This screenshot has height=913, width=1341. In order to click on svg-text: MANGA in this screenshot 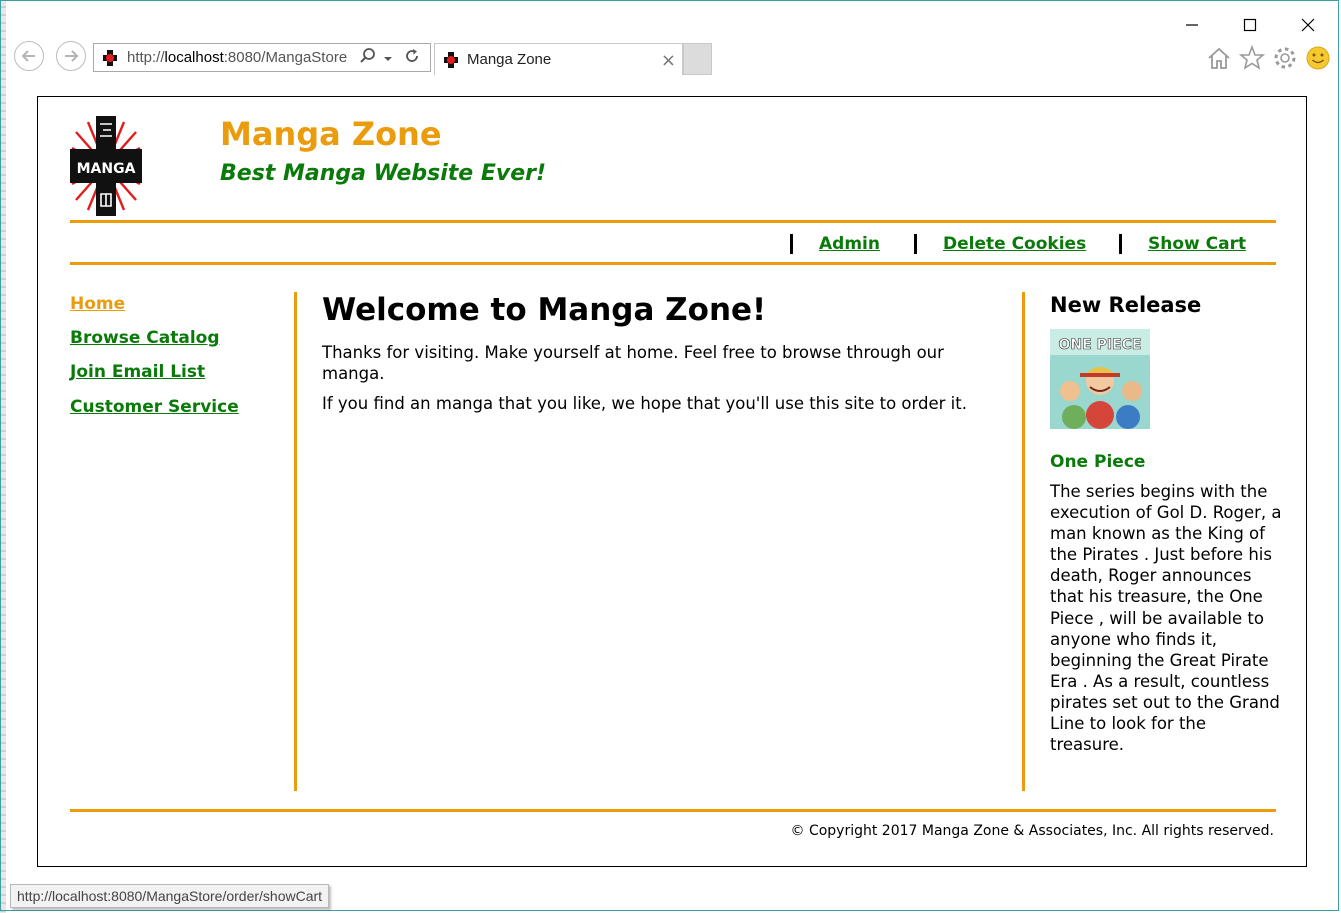, I will do `click(106, 169)`.